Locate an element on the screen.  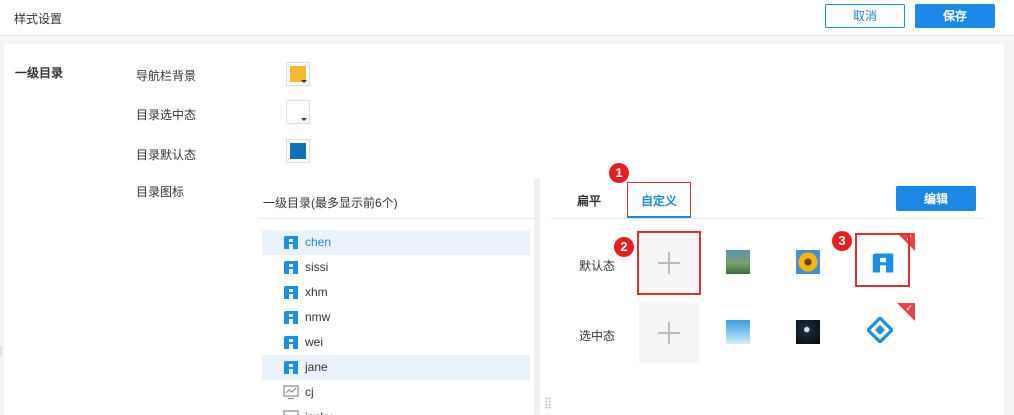
tab-custom-label: 自定义 is located at coordinates (659, 201).